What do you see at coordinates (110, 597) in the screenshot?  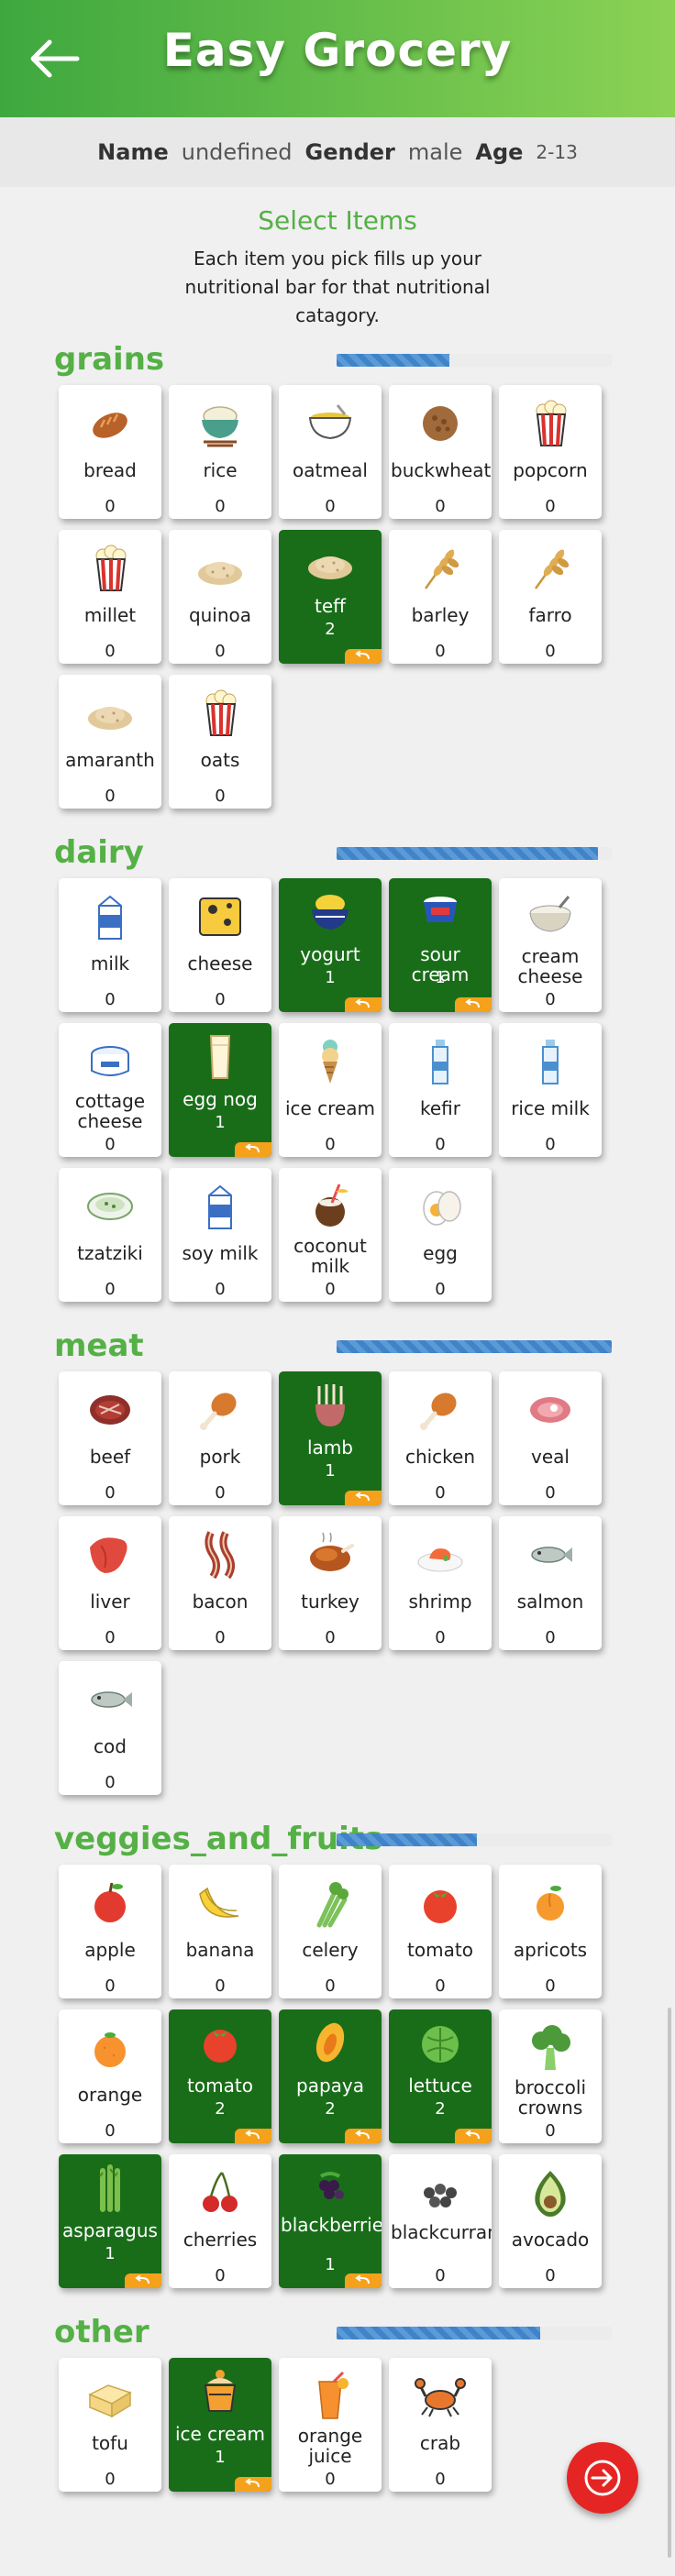 I see `item-card-millet: millet 0` at bounding box center [110, 597].